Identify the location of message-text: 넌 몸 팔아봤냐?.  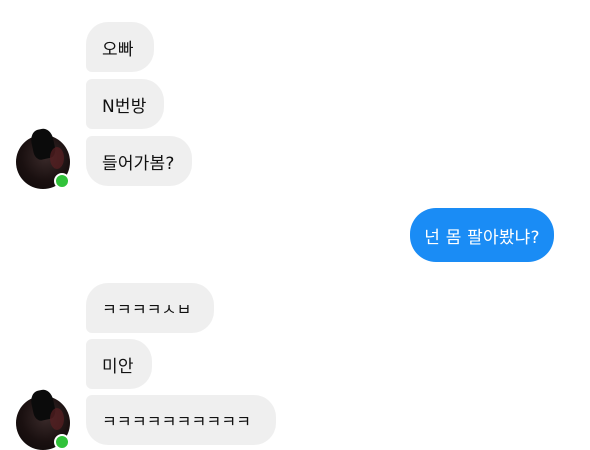
(482, 237).